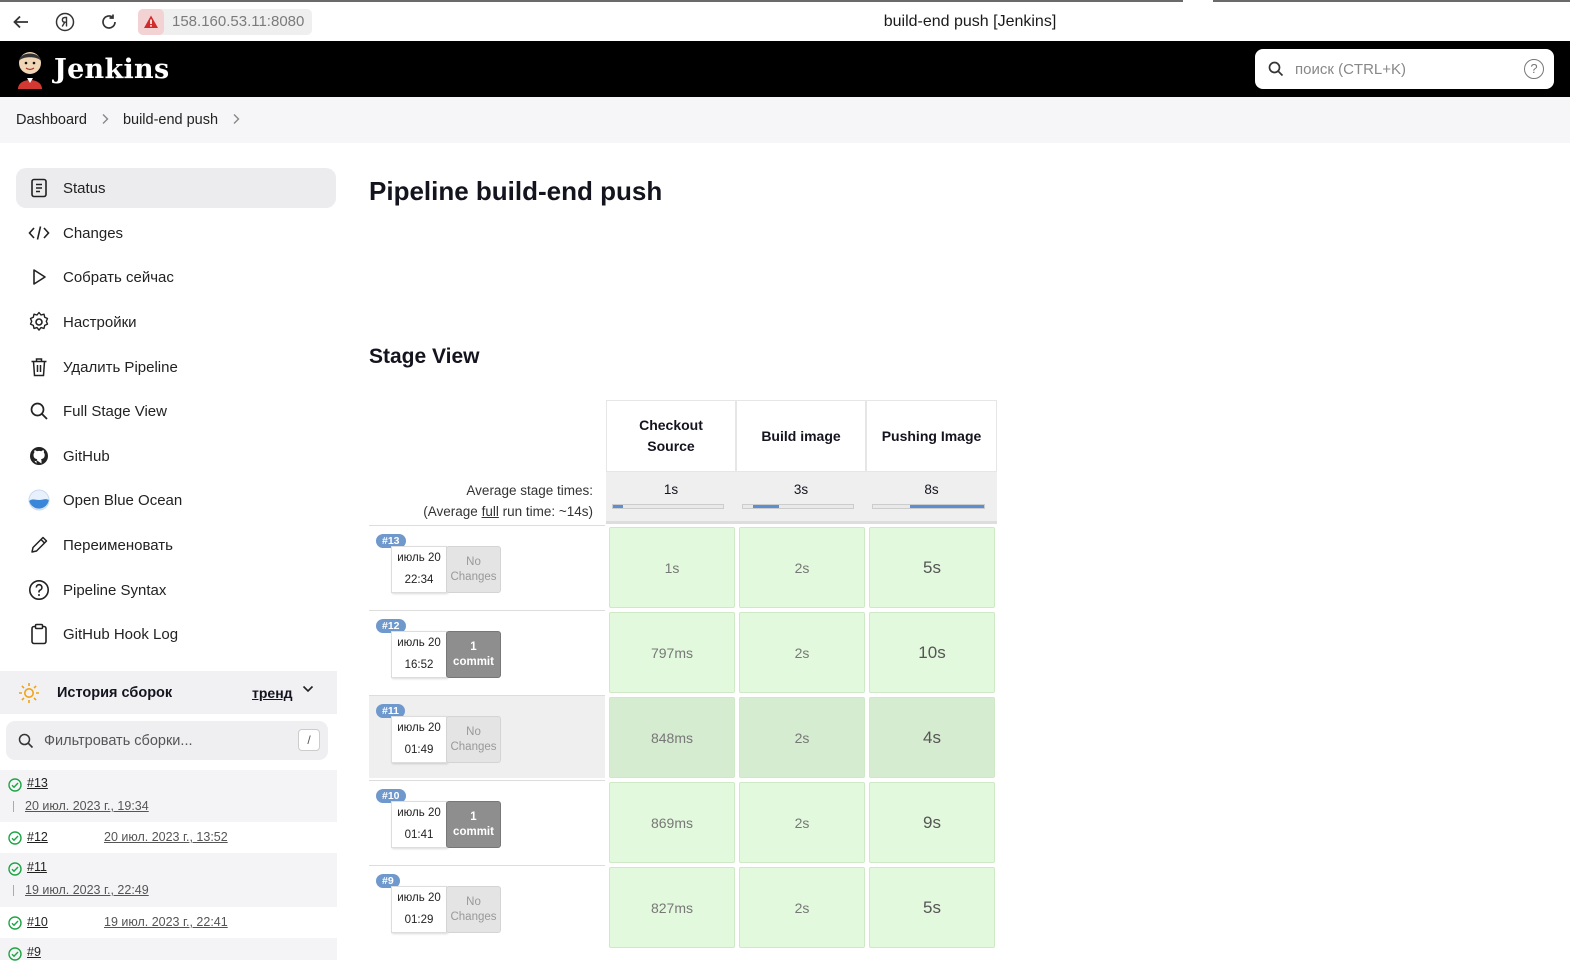 This screenshot has height=961, width=1570. I want to click on sidebar-item-label: GitHub, so click(86, 456).